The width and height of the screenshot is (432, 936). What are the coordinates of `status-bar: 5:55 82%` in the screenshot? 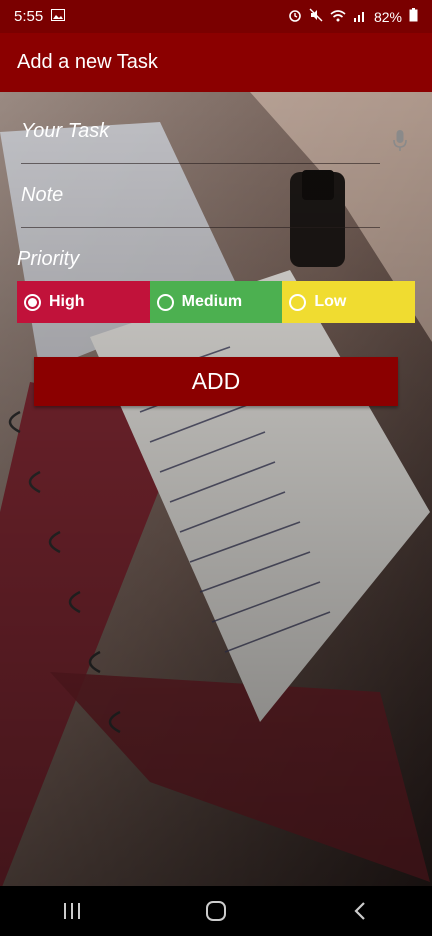 It's located at (216, 16).